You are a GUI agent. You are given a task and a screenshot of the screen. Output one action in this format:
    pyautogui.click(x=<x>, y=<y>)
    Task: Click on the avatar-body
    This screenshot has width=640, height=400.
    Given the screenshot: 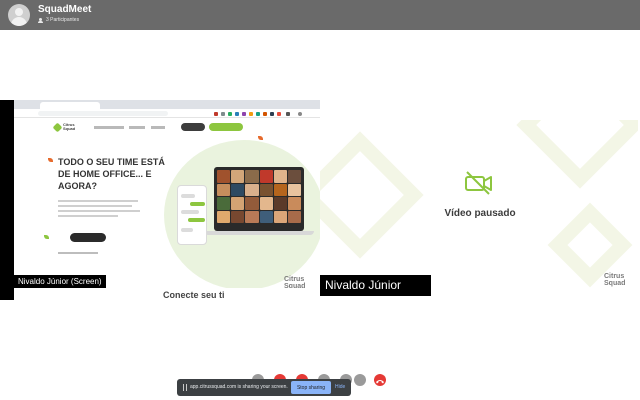 What is the action you would take?
    pyautogui.click(x=19, y=21)
    